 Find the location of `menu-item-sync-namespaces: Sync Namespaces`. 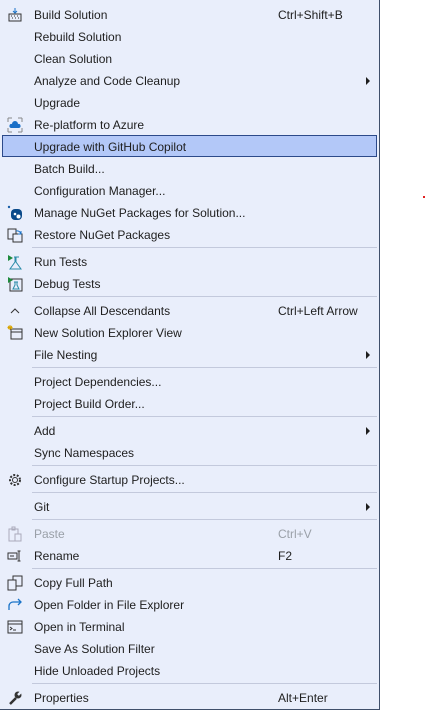

menu-item-sync-namespaces: Sync Namespaces is located at coordinates (189, 452).